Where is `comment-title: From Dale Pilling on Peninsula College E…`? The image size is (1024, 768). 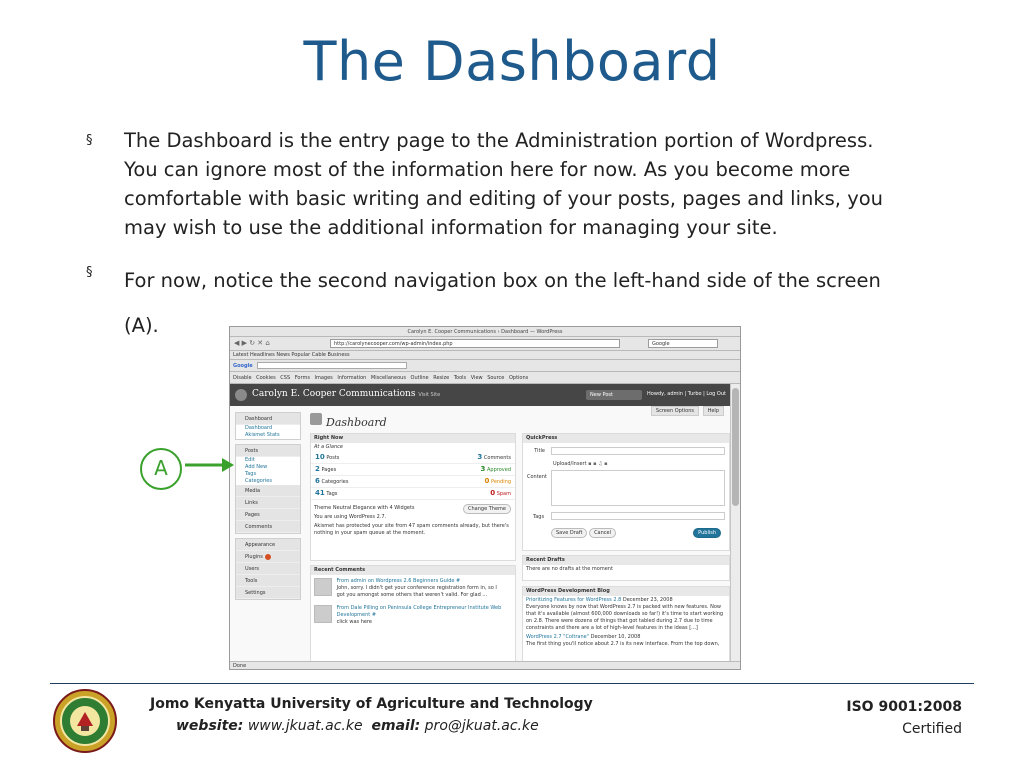
comment-title: From Dale Pilling on Peninsula College E… is located at coordinates (419, 611).